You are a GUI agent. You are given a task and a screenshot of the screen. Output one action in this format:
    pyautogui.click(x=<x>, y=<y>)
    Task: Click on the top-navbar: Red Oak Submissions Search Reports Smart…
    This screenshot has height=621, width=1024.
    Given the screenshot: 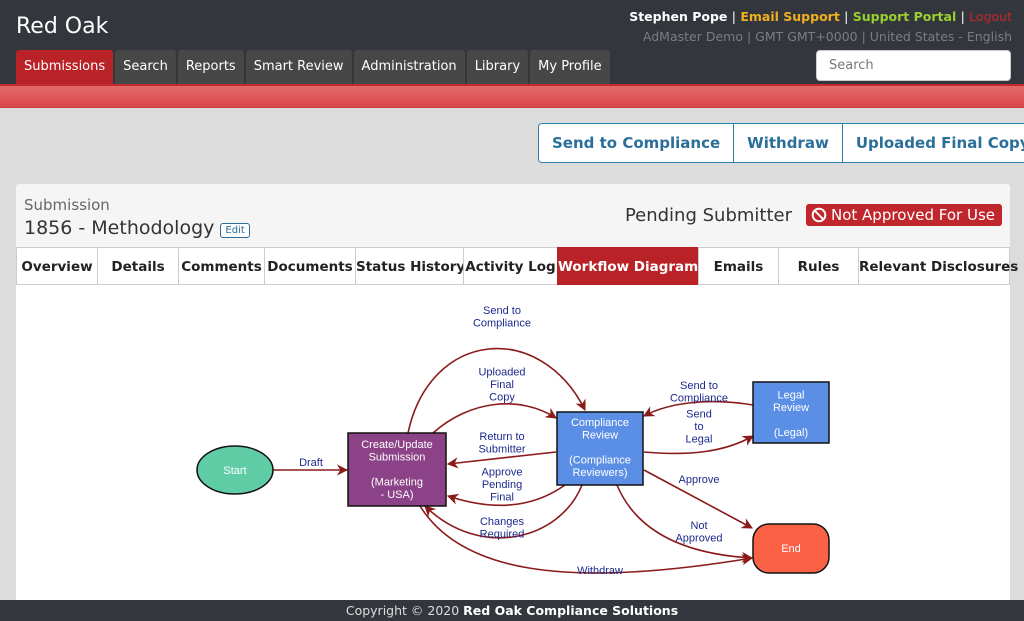 What is the action you would take?
    pyautogui.click(x=512, y=42)
    